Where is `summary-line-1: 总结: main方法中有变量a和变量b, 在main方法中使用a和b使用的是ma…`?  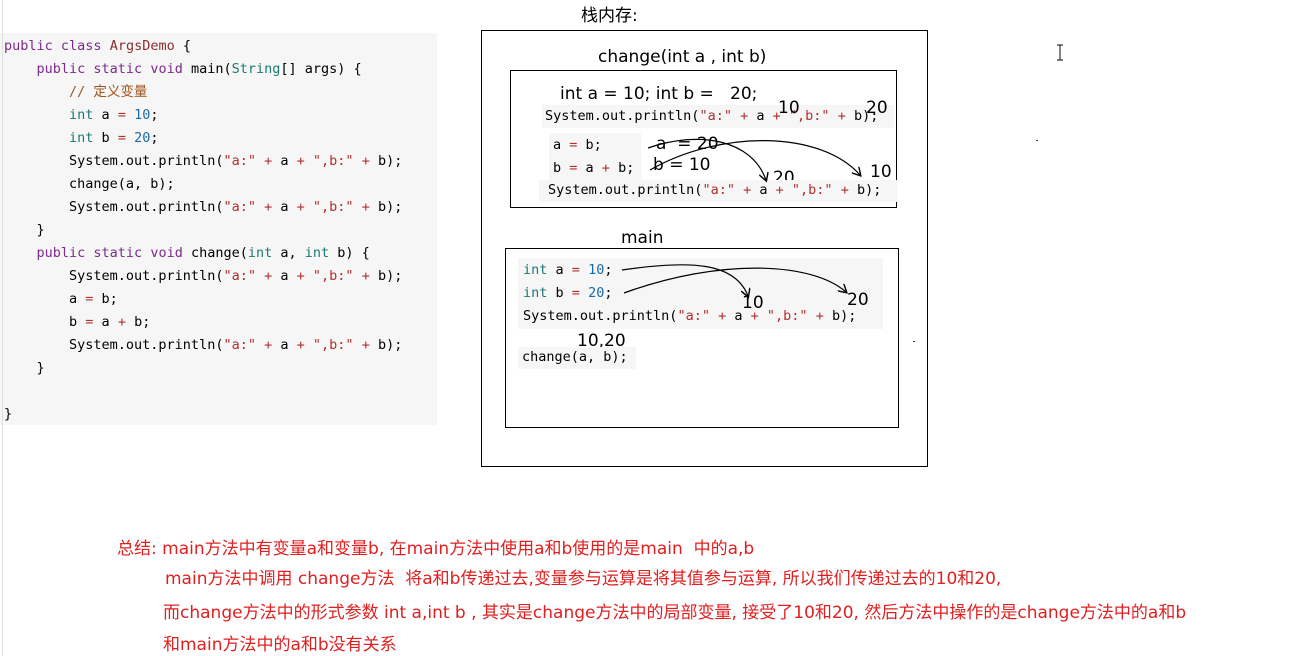 summary-line-1: 总结: main方法中有变量a和变量b, 在main方法中使用a和b使用的是ma… is located at coordinates (436, 549).